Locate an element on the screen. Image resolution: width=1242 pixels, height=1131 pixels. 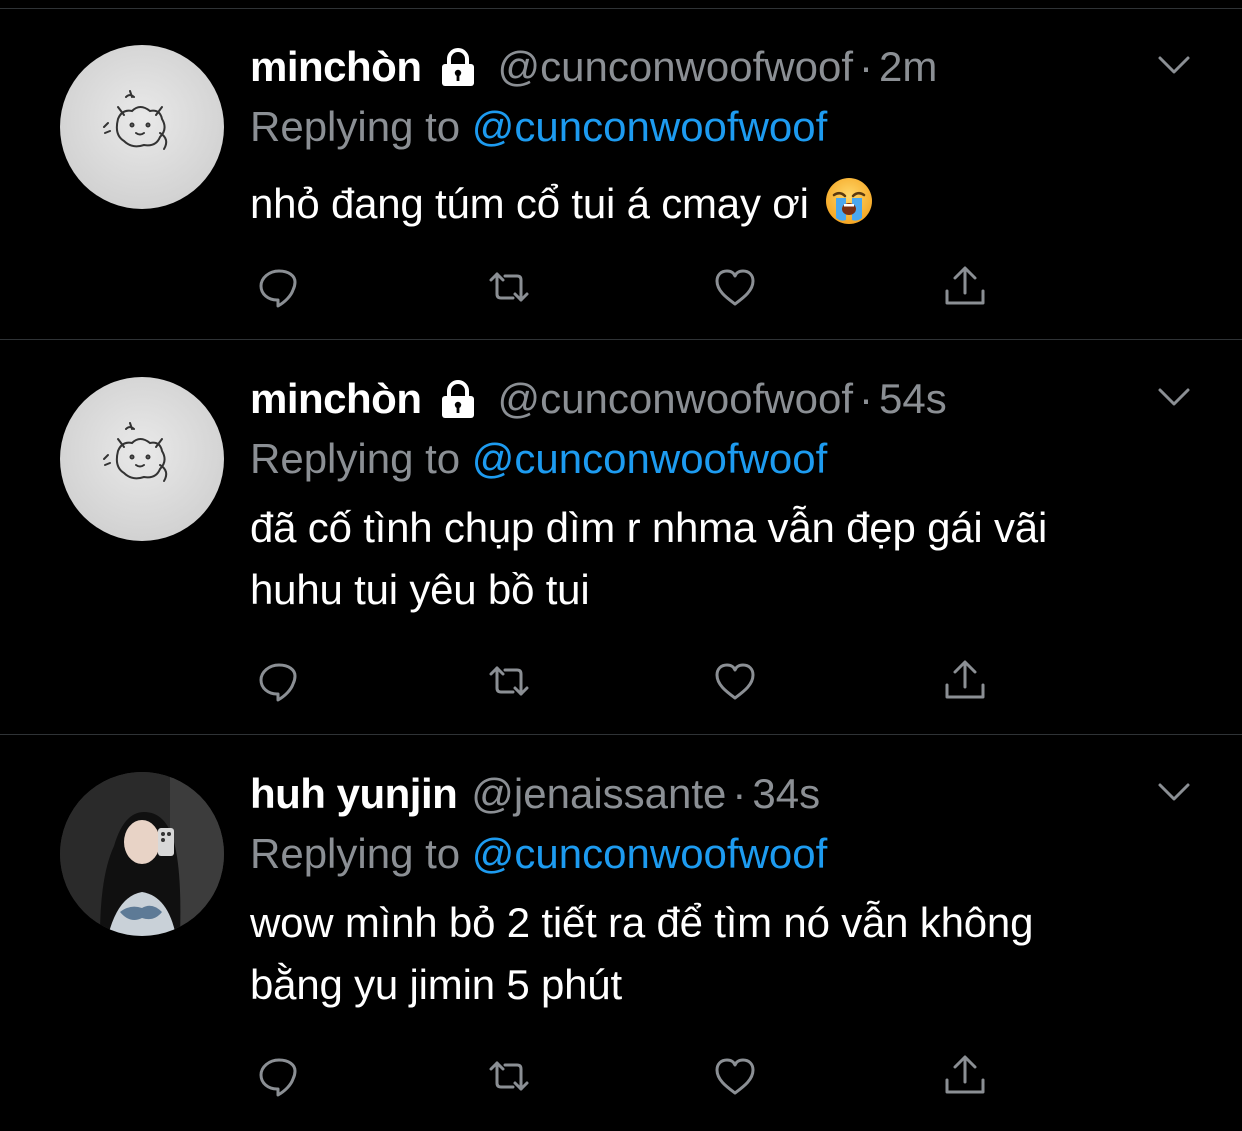
tweet-header: minchòn @cunconwoofwoof · 2m is located at coordinates (716, 67).